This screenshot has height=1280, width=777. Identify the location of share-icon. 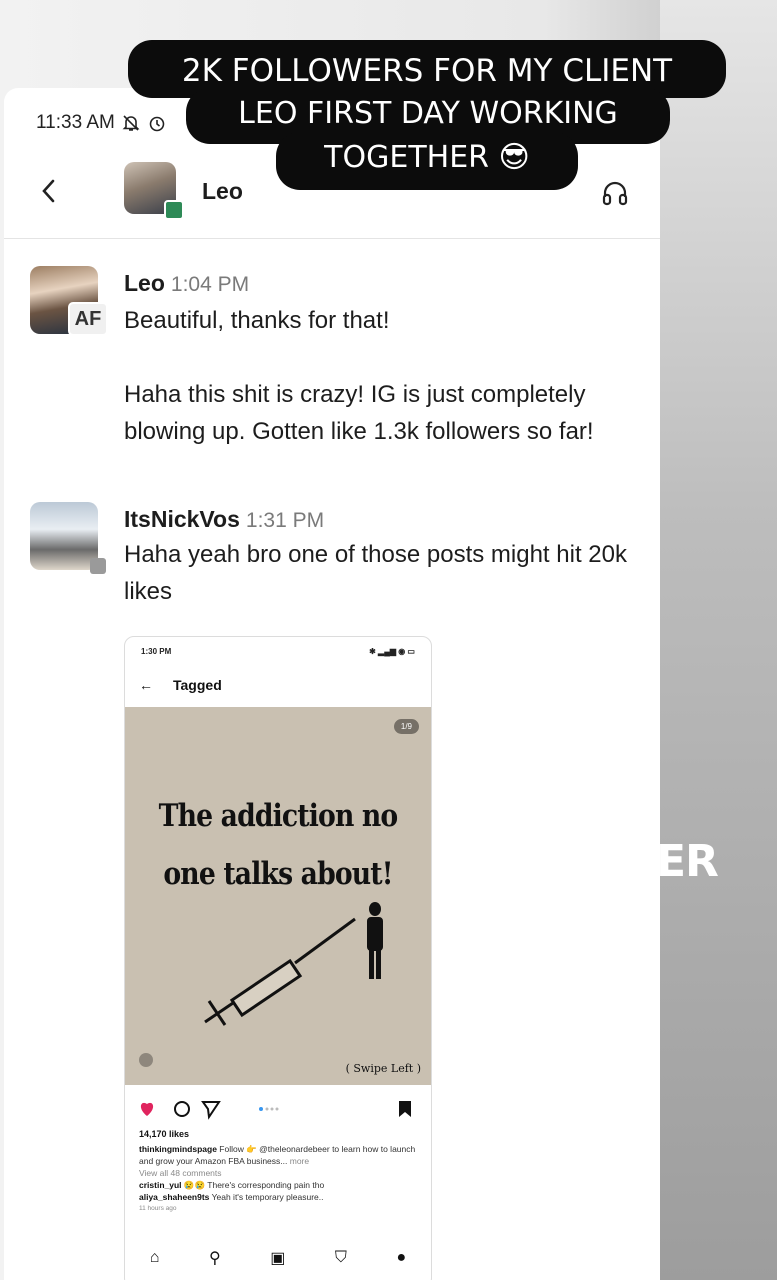
(211, 1110).